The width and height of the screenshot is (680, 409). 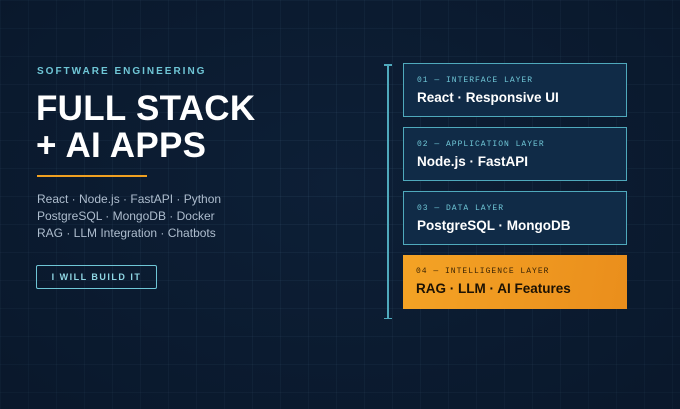 What do you see at coordinates (92, 176) in the screenshot?
I see `title-underline` at bounding box center [92, 176].